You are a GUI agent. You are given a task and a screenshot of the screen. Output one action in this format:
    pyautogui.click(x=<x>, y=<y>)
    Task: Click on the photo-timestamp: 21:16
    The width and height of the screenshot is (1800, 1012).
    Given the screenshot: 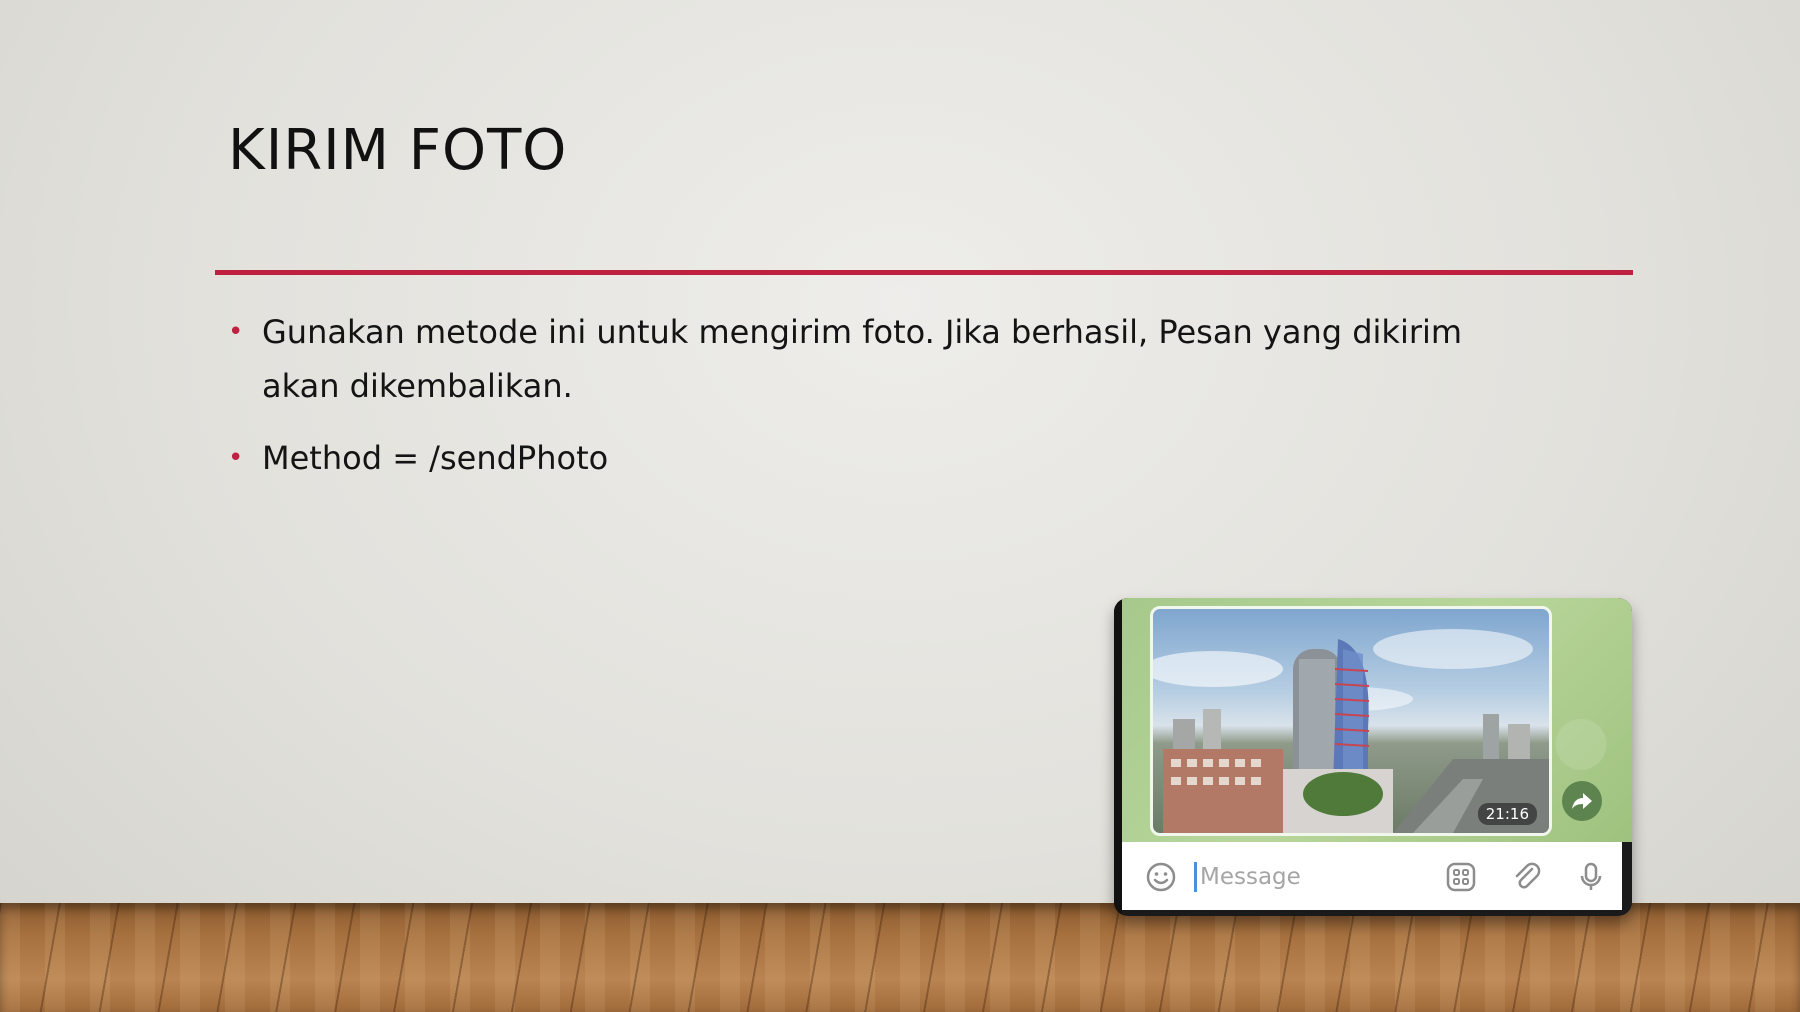 What is the action you would take?
    pyautogui.click(x=1507, y=814)
    